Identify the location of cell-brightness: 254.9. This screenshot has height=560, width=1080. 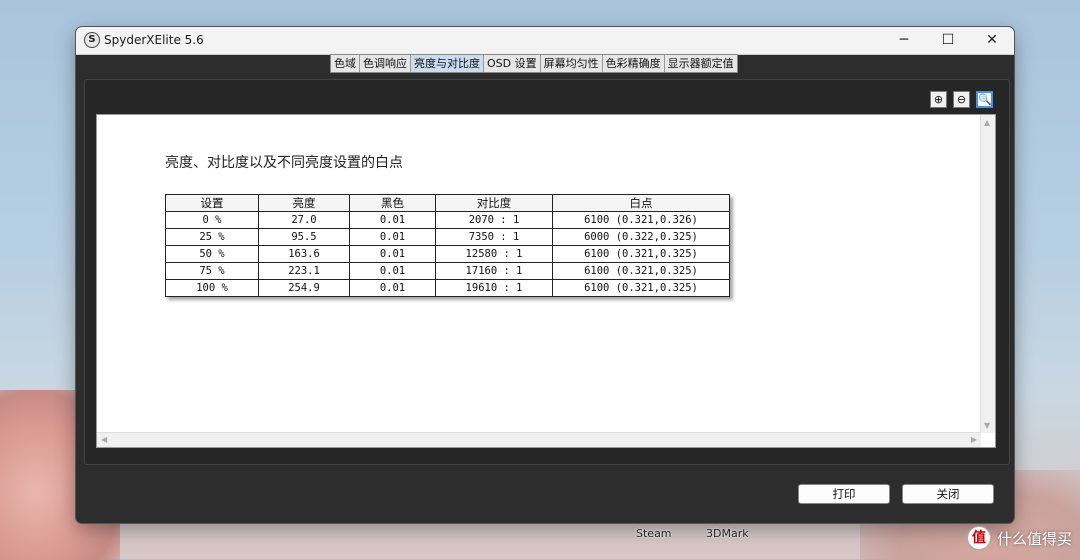
(304, 288).